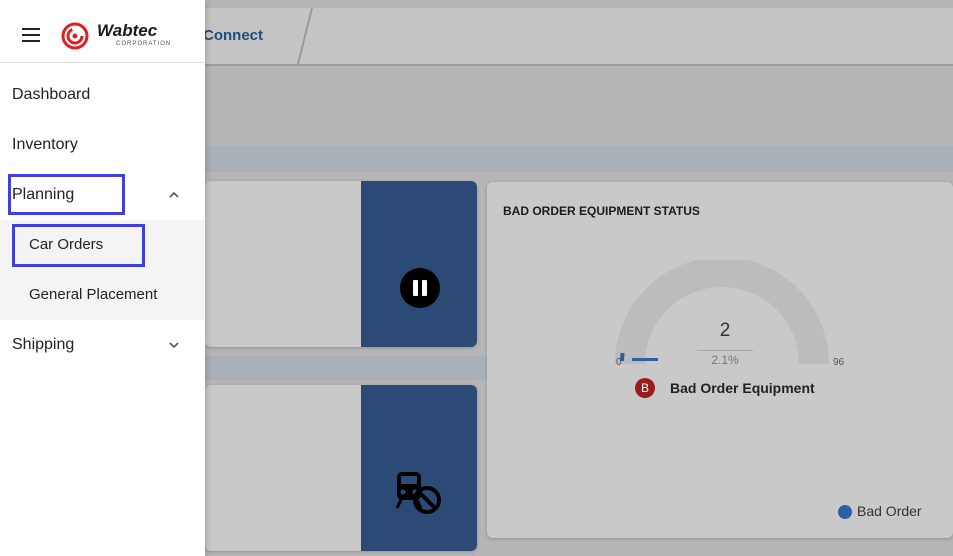  What do you see at coordinates (419, 468) in the screenshot?
I see `card-2-icon-panel` at bounding box center [419, 468].